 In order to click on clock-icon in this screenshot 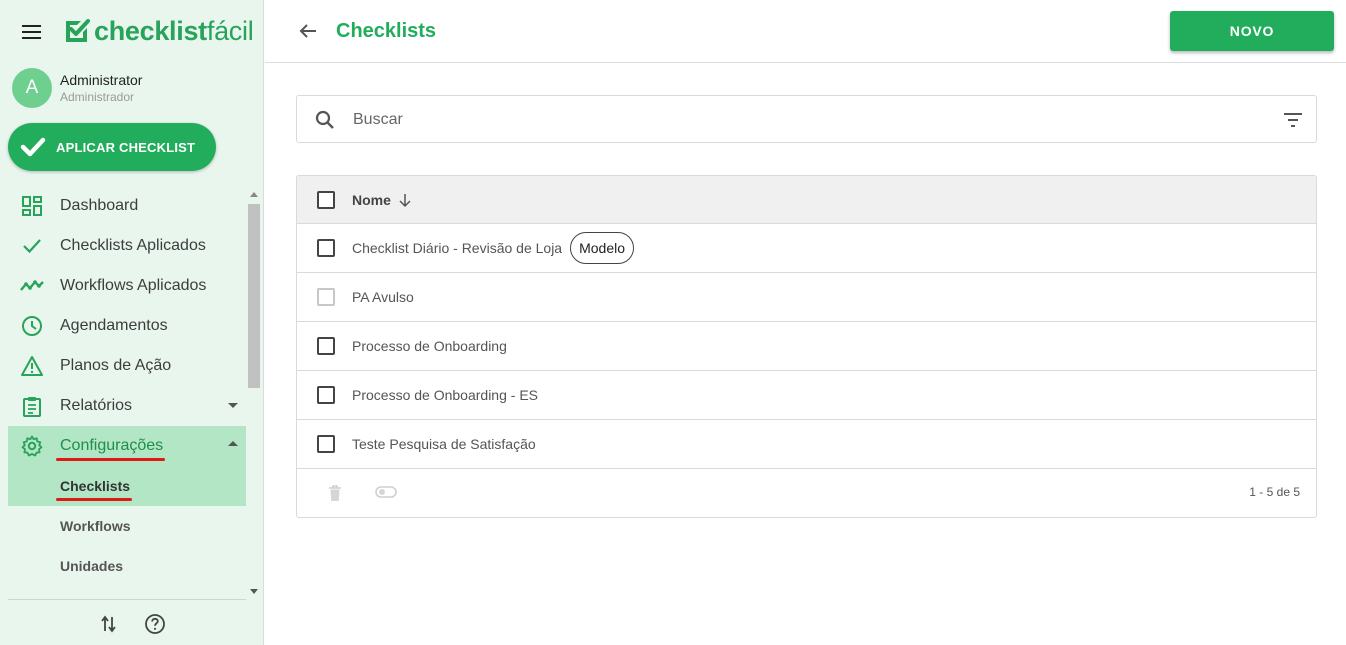, I will do `click(32, 326)`.